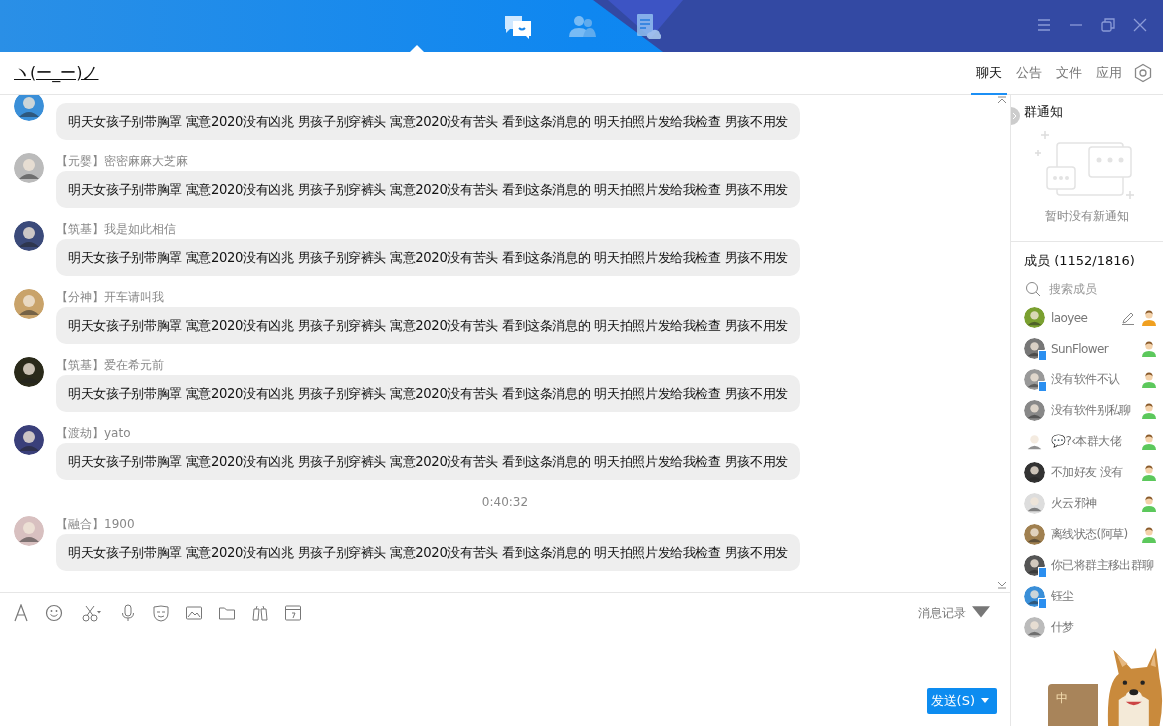 The image size is (1163, 726). What do you see at coordinates (1149, 317) in the screenshot?
I see `admin-person-icon` at bounding box center [1149, 317].